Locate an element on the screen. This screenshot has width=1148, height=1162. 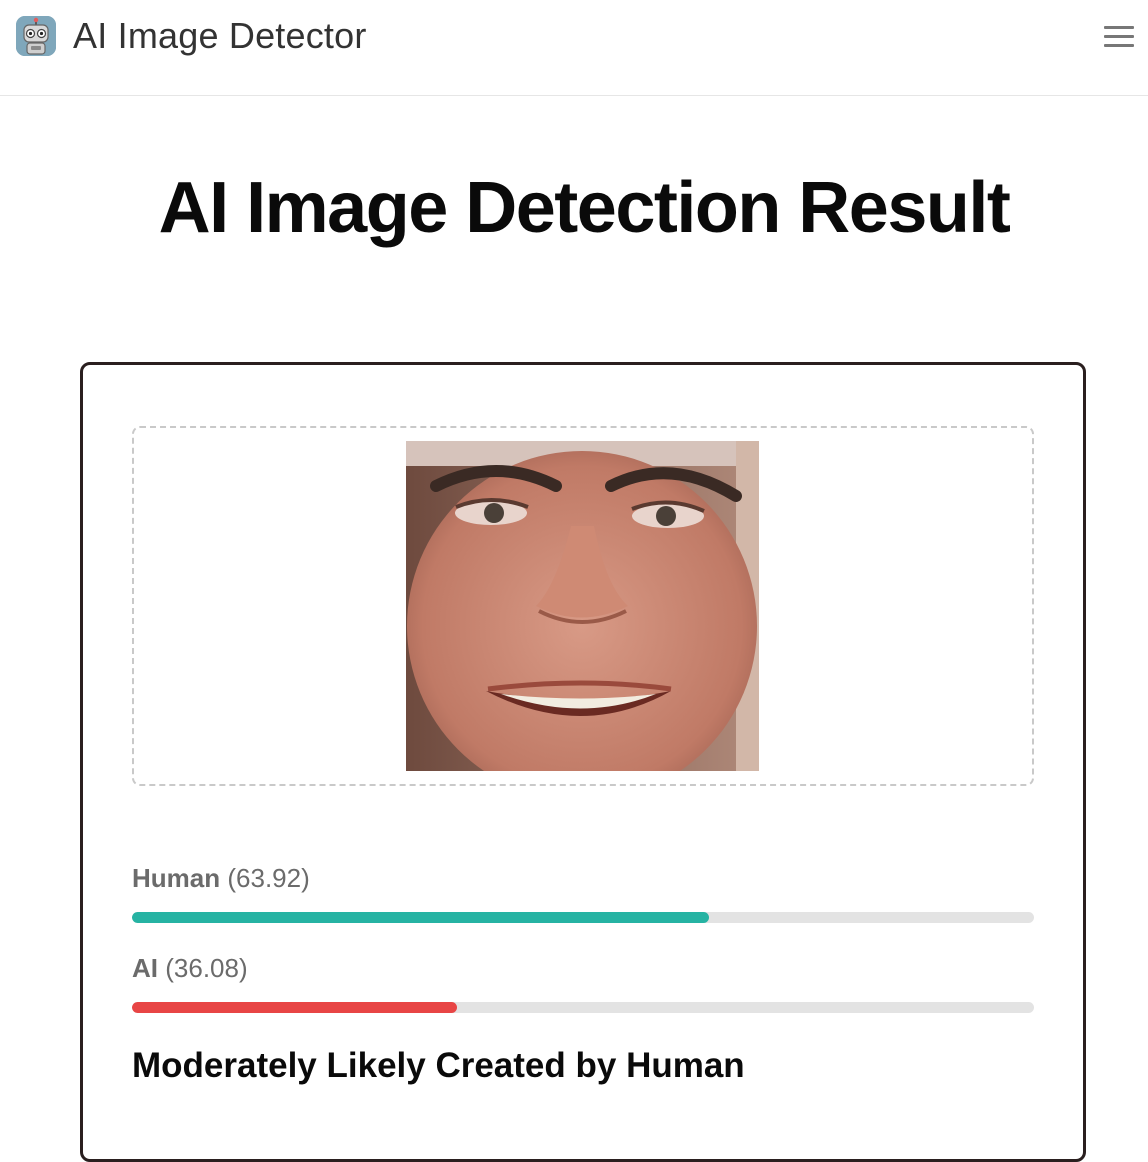
top-navbar: AI Image Detector is located at coordinates (574, 48).